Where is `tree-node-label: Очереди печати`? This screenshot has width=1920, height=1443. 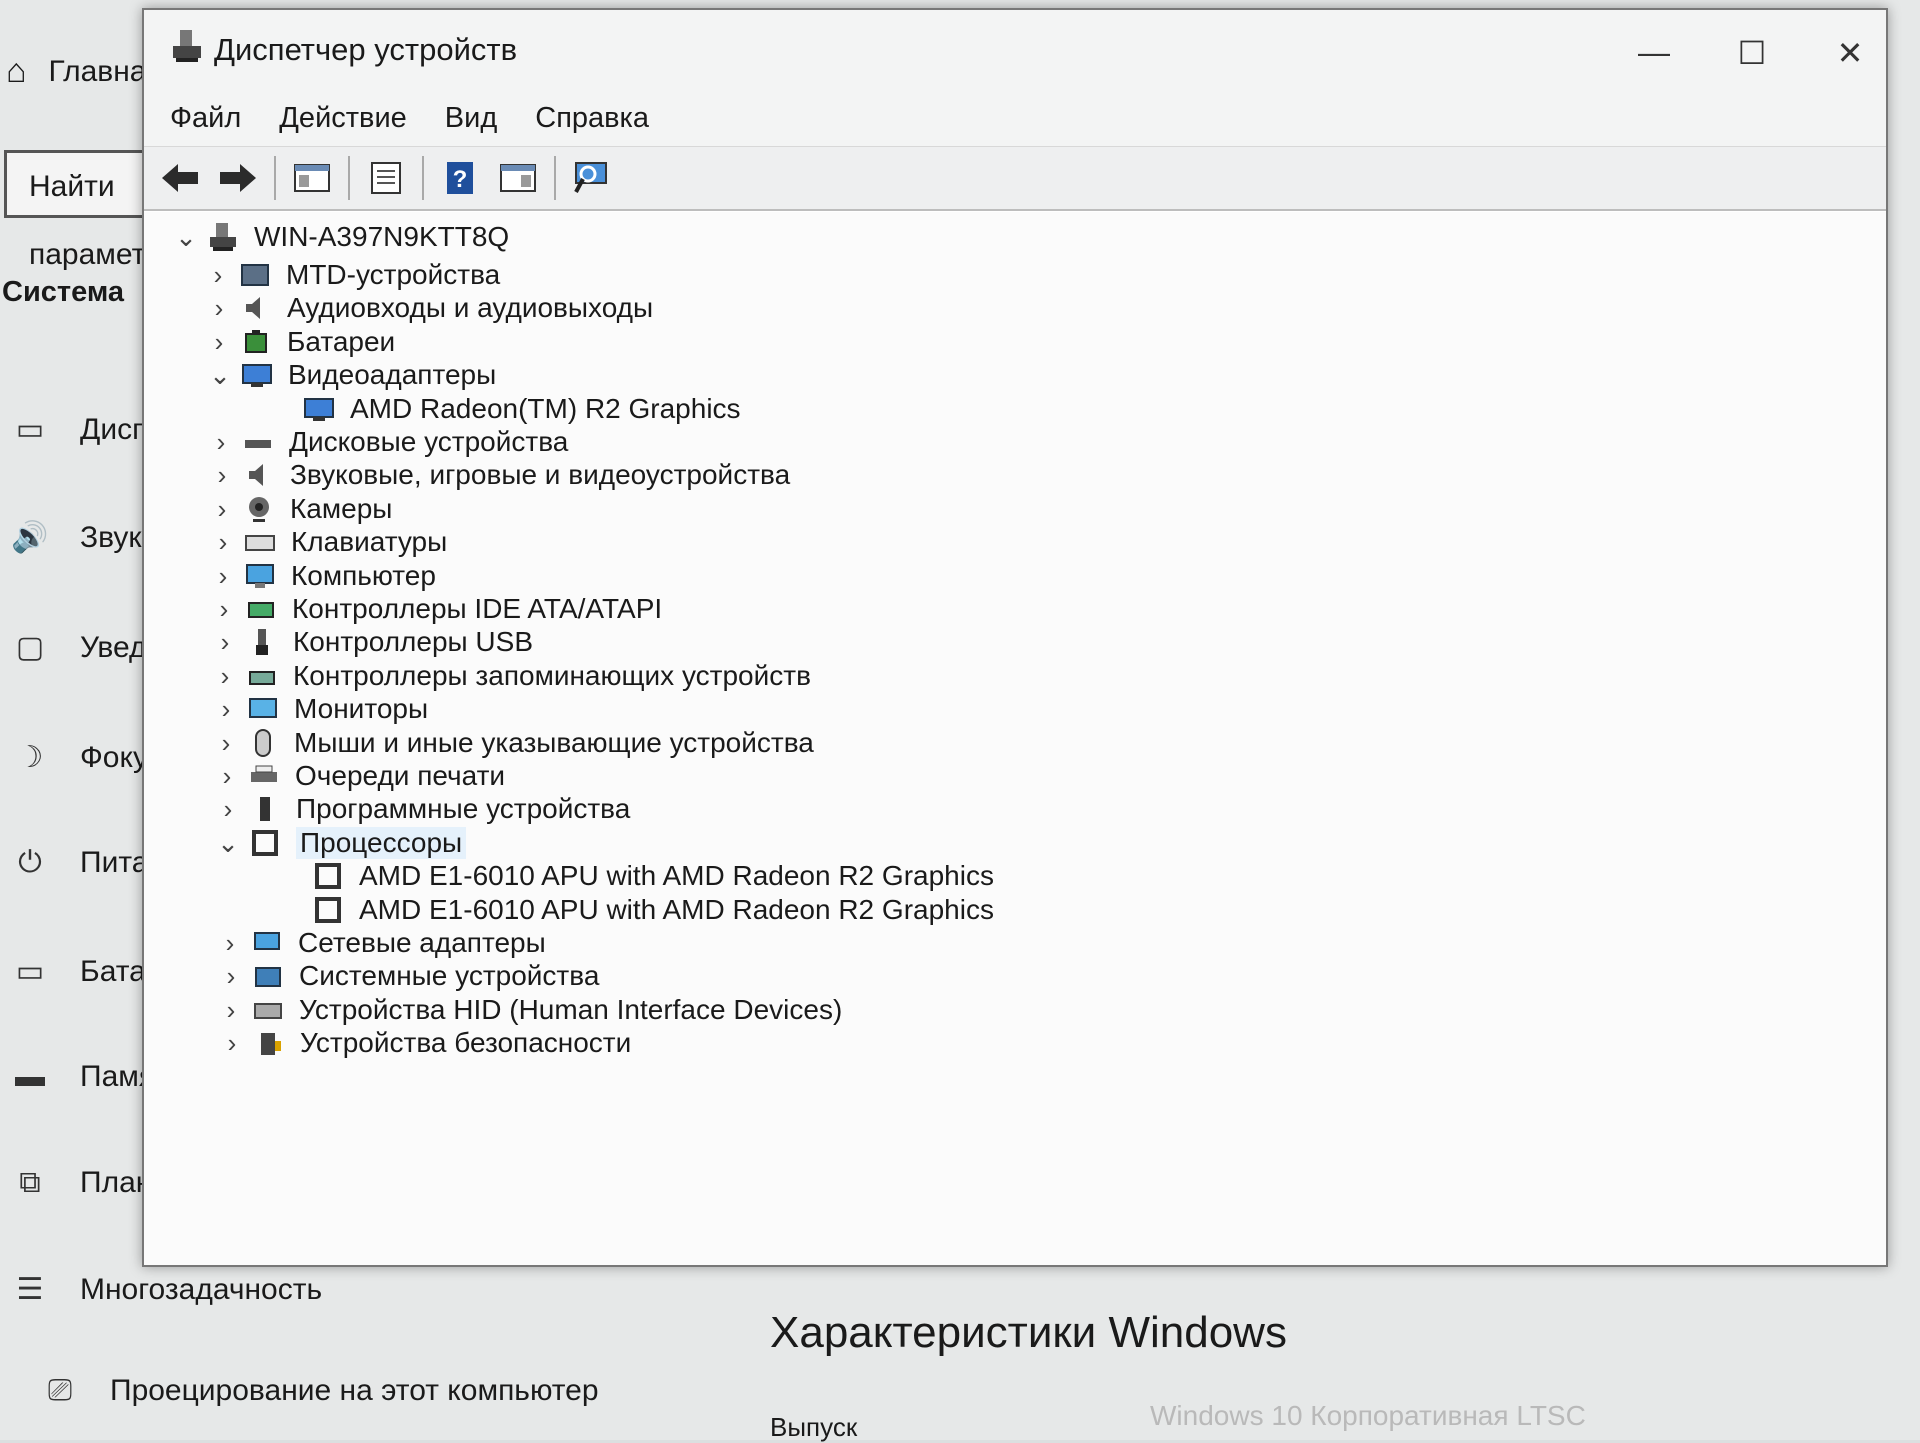 tree-node-label: Очереди печати is located at coordinates (400, 775).